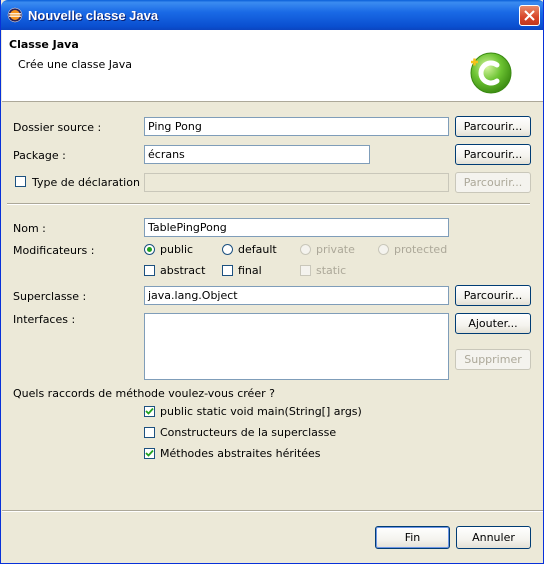  I want to click on section-separator, so click(268, 204).